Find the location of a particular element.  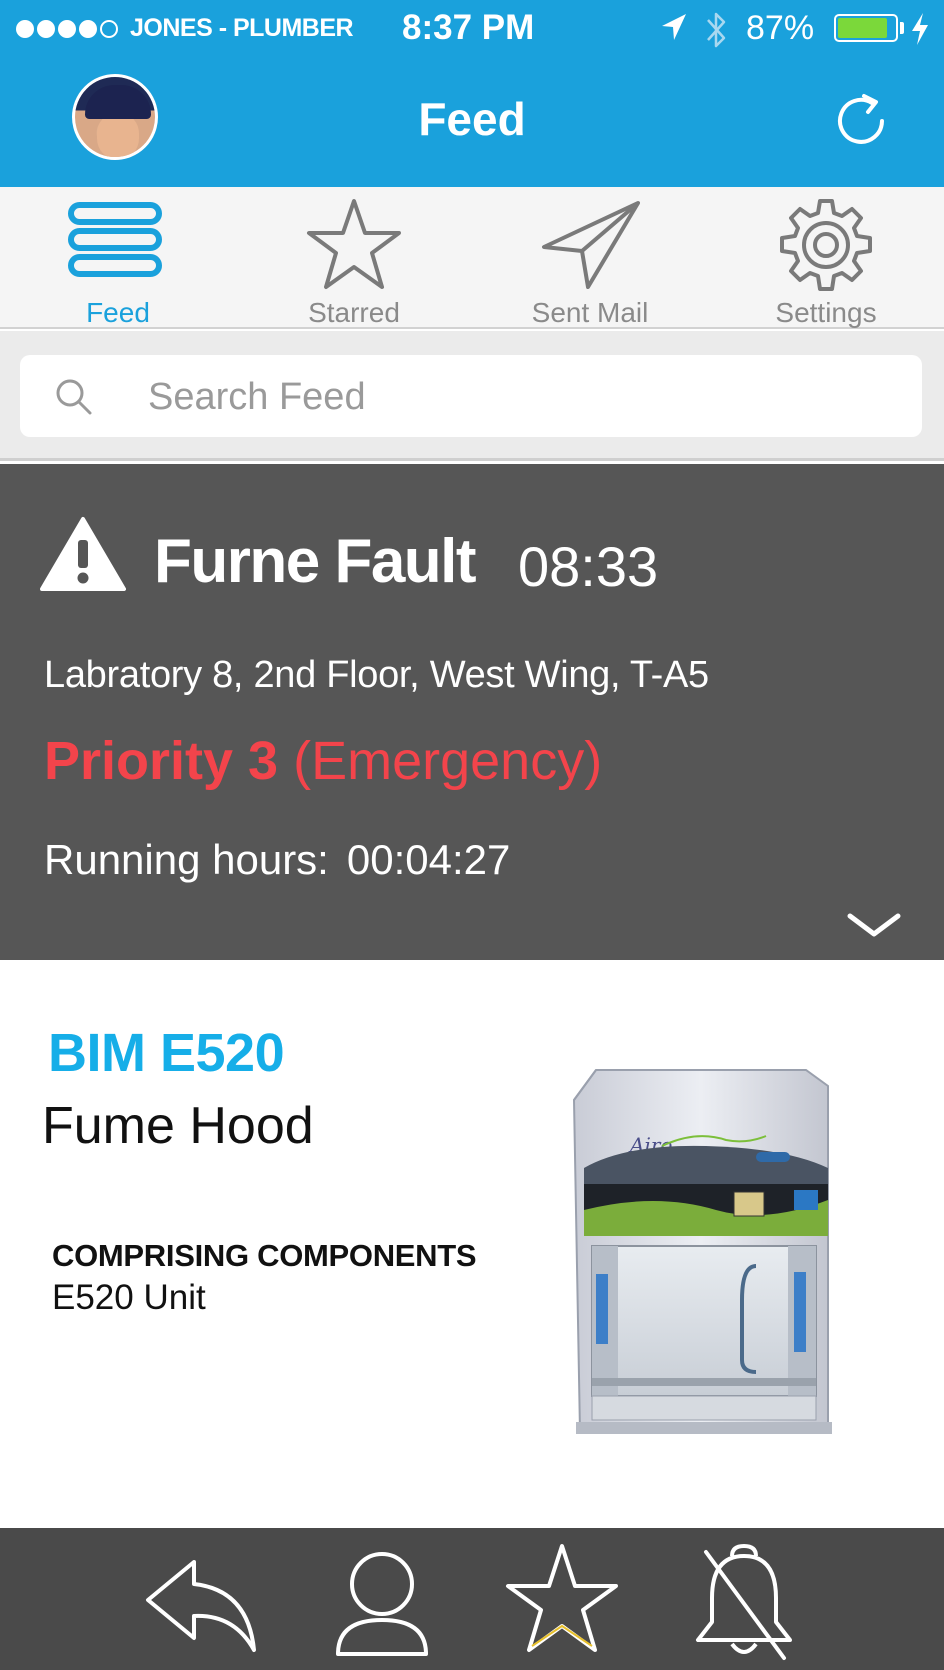

tab-label-starred: Starred is located at coordinates (354, 312).